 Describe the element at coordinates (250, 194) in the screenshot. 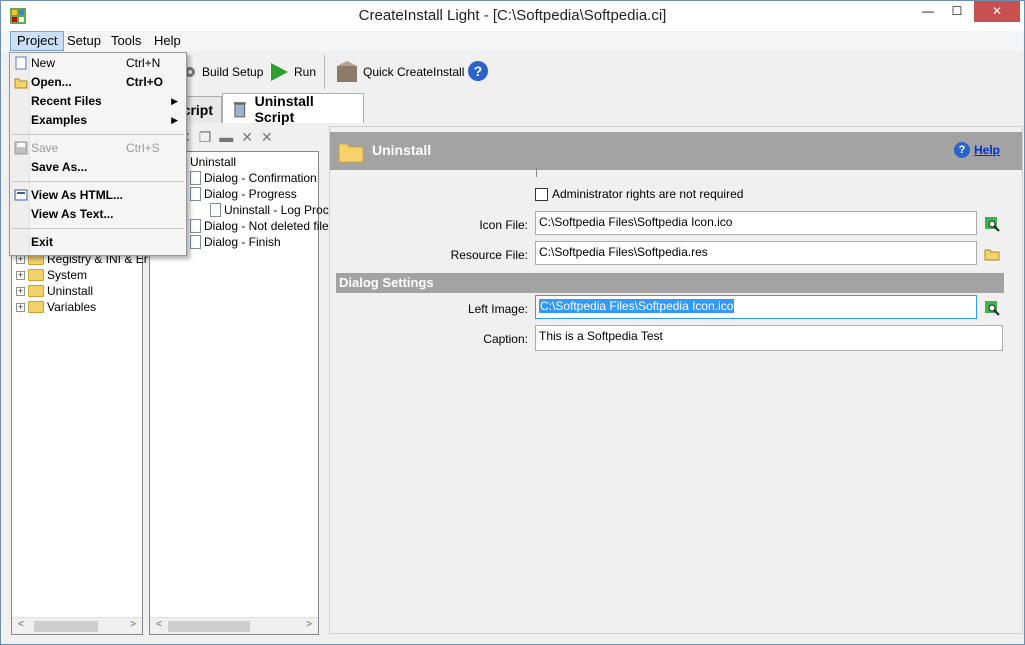

I see `script-node-label: Dialog - Progress` at that location.